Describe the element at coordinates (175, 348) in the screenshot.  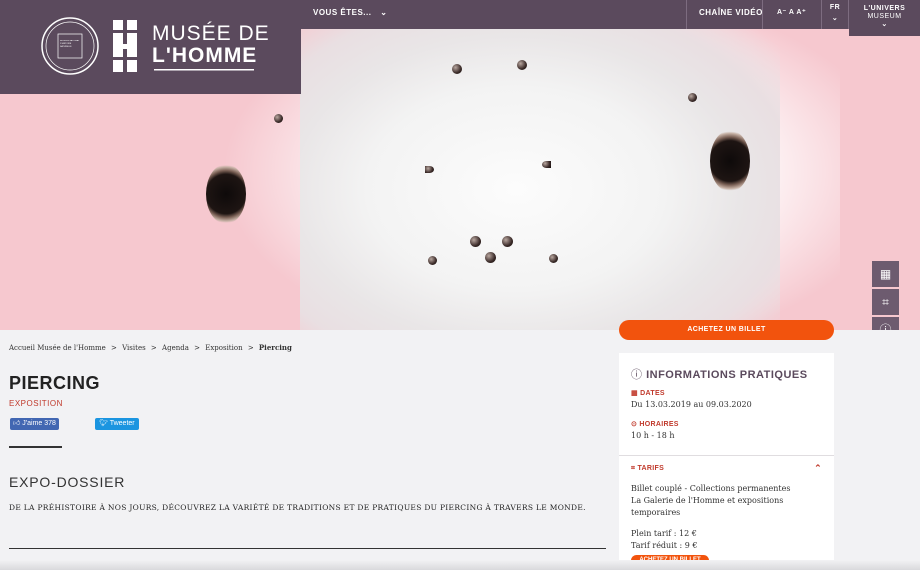
I see `breadcrumb-agenda: Agenda` at that location.